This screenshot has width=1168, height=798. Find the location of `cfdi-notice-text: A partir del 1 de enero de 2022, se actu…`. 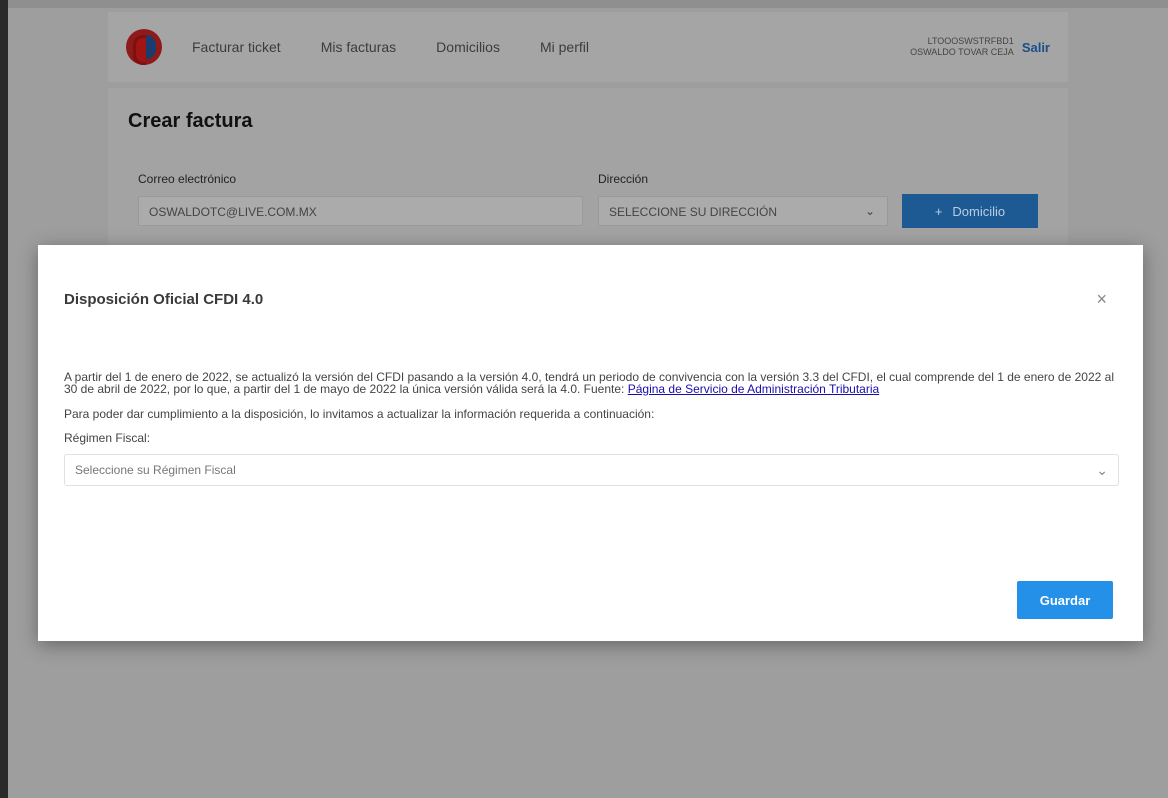

cfdi-notice-text: A partir del 1 de enero de 2022, se actu… is located at coordinates (589, 383).